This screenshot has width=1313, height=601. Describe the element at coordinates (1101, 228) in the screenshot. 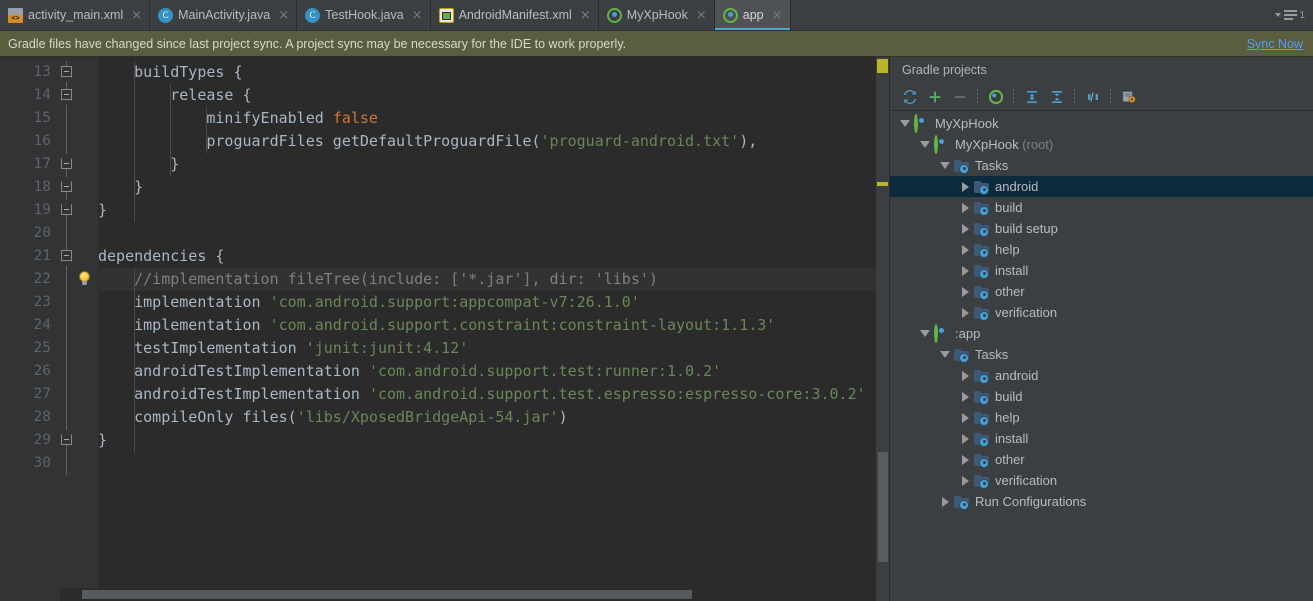

I see `tree-node-build-setup: build setup` at that location.